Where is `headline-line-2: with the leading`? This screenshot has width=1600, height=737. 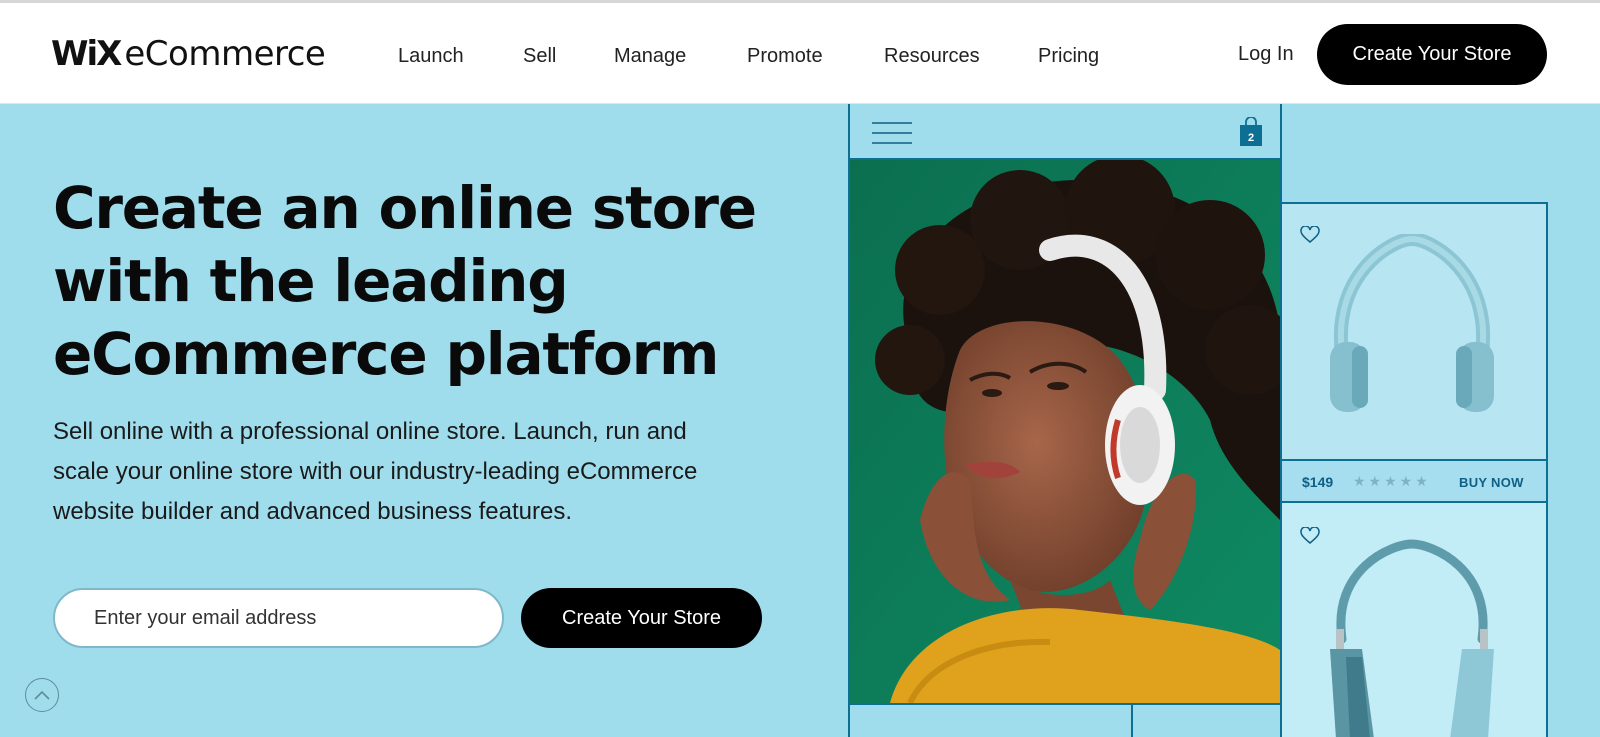
headline-line-2: with the leading is located at coordinates (311, 281).